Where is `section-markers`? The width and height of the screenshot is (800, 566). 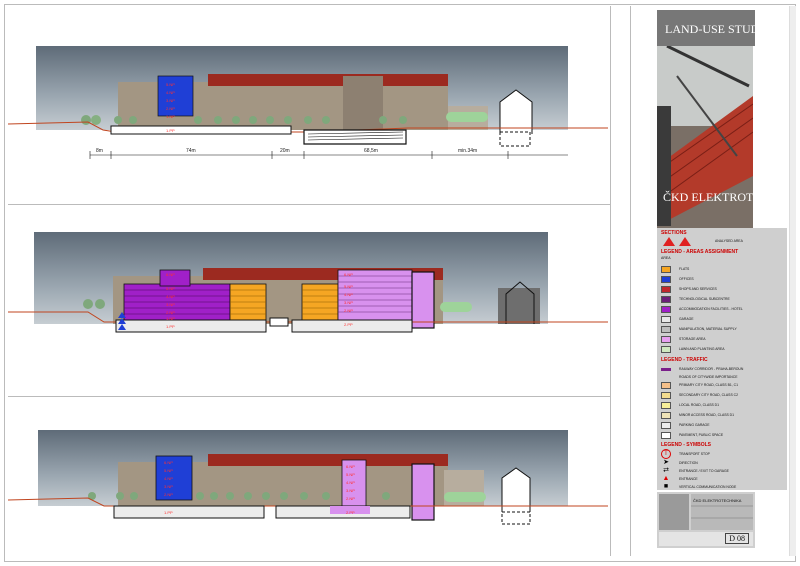 section-markers is located at coordinates (677, 241).